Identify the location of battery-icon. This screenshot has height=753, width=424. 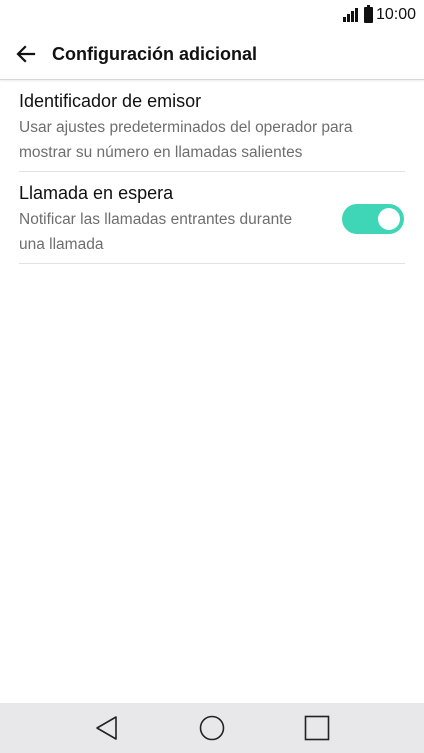
(368, 13).